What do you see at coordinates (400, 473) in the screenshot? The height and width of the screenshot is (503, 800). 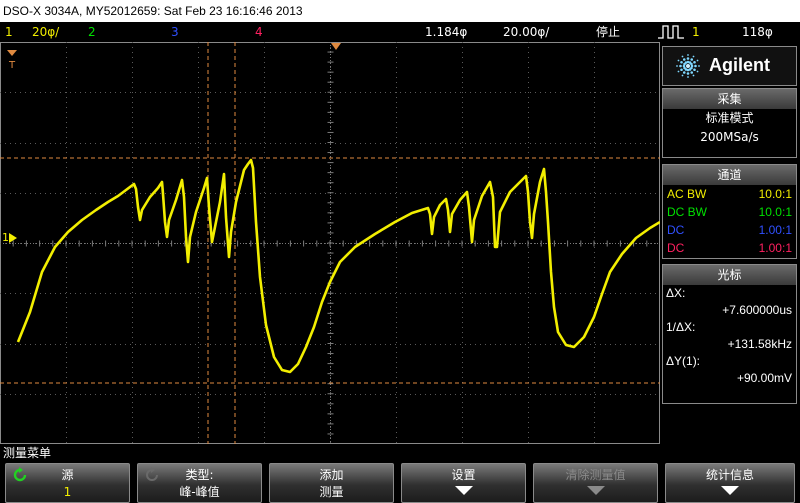 I see `softkey-bar: 测量菜单 源 1 类型: 峰-峰值 添加 测量 设置 清除测量值 统计信息` at bounding box center [400, 473].